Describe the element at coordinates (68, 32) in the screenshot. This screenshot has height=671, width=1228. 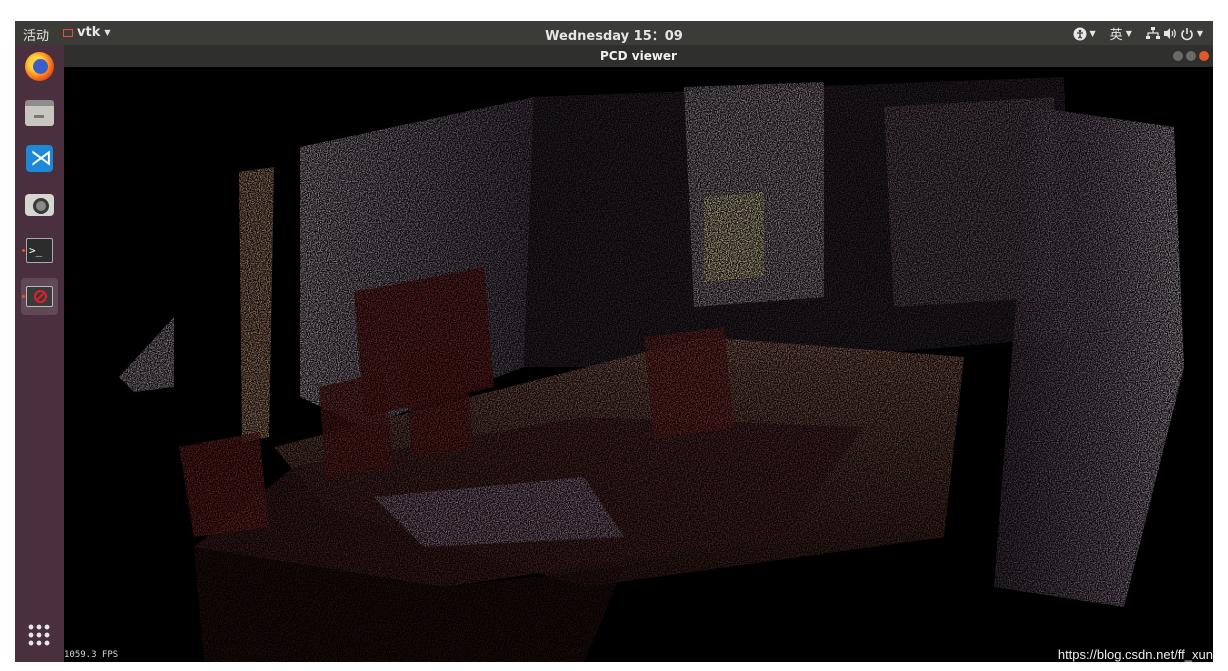
I see `app-window-icon` at that location.